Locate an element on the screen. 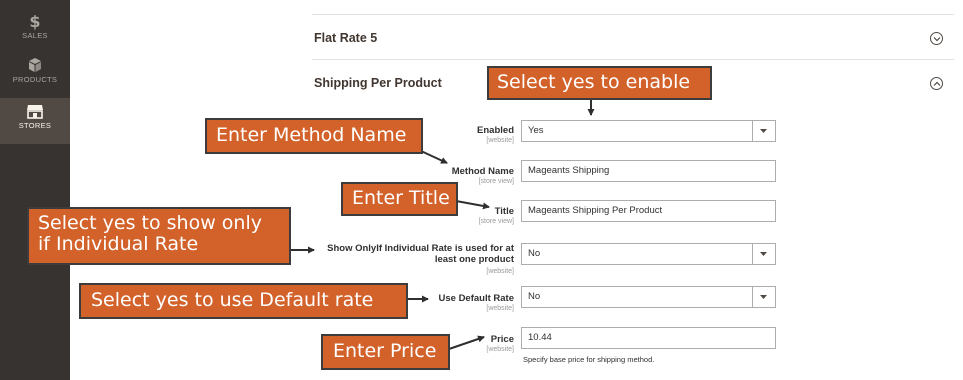 This screenshot has width=963, height=380. callout-enable: Select yes to enable is located at coordinates (599, 83).